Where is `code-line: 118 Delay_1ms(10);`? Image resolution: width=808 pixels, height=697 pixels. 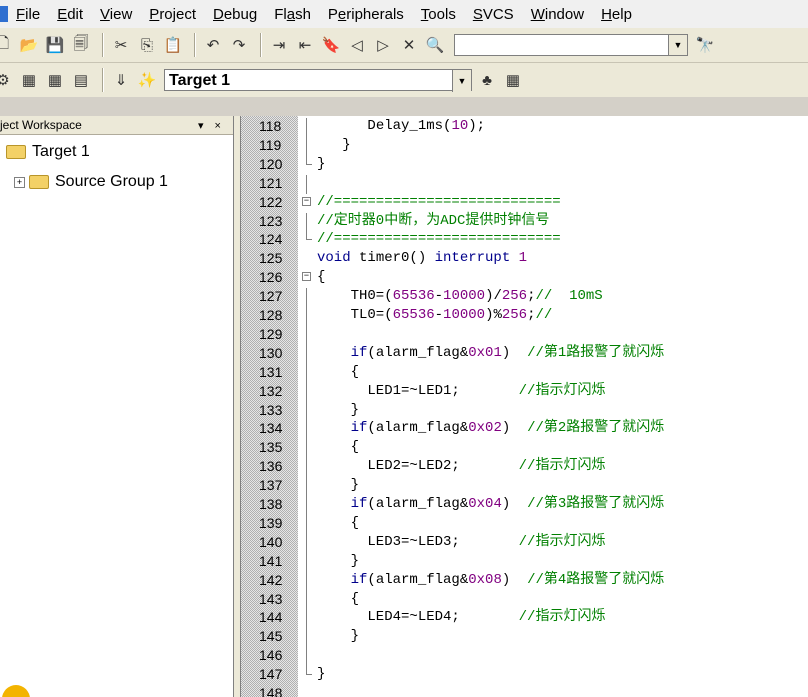 code-line: 118 Delay_1ms(10); is located at coordinates (524, 127).